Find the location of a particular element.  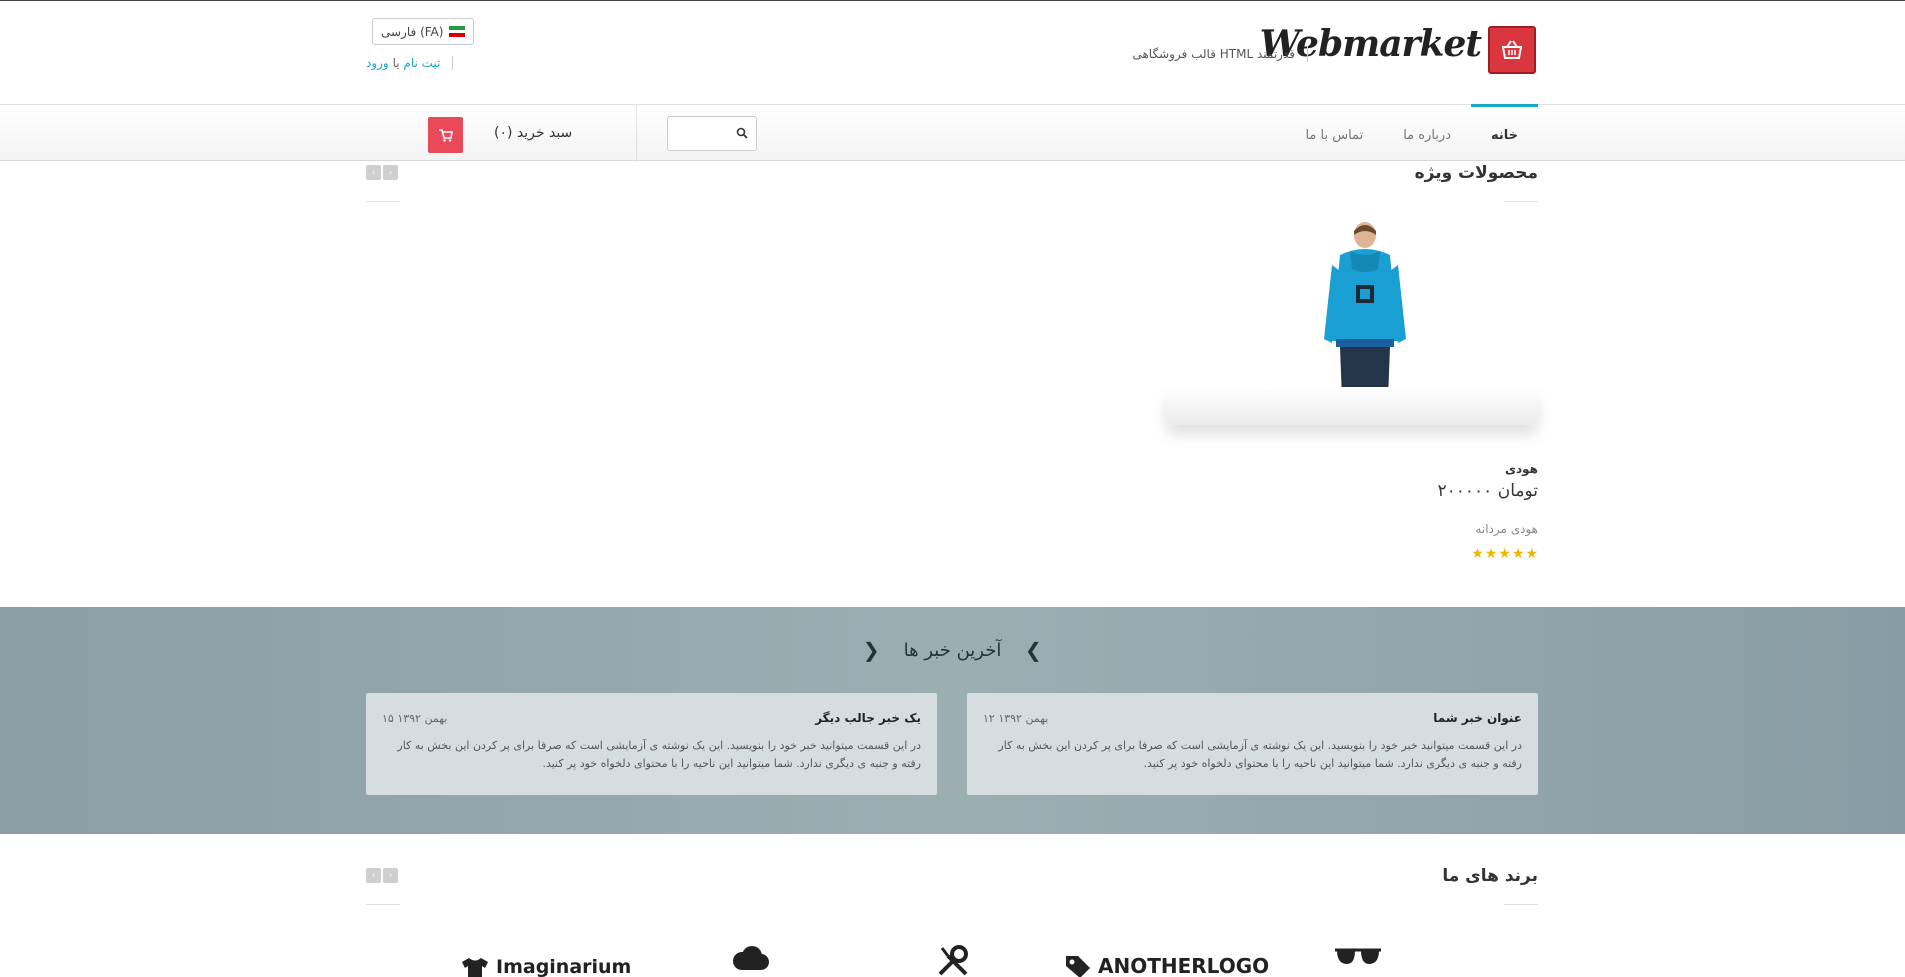

tshirt-icon is located at coordinates (475, 967).